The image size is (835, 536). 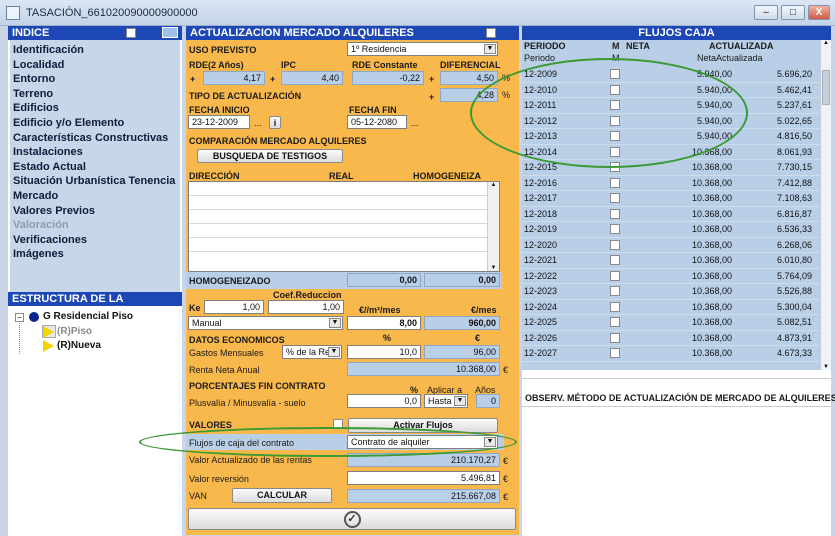 What do you see at coordinates (541, 244) in the screenshot?
I see `flujo-periodo: 12-2020` at bounding box center [541, 244].